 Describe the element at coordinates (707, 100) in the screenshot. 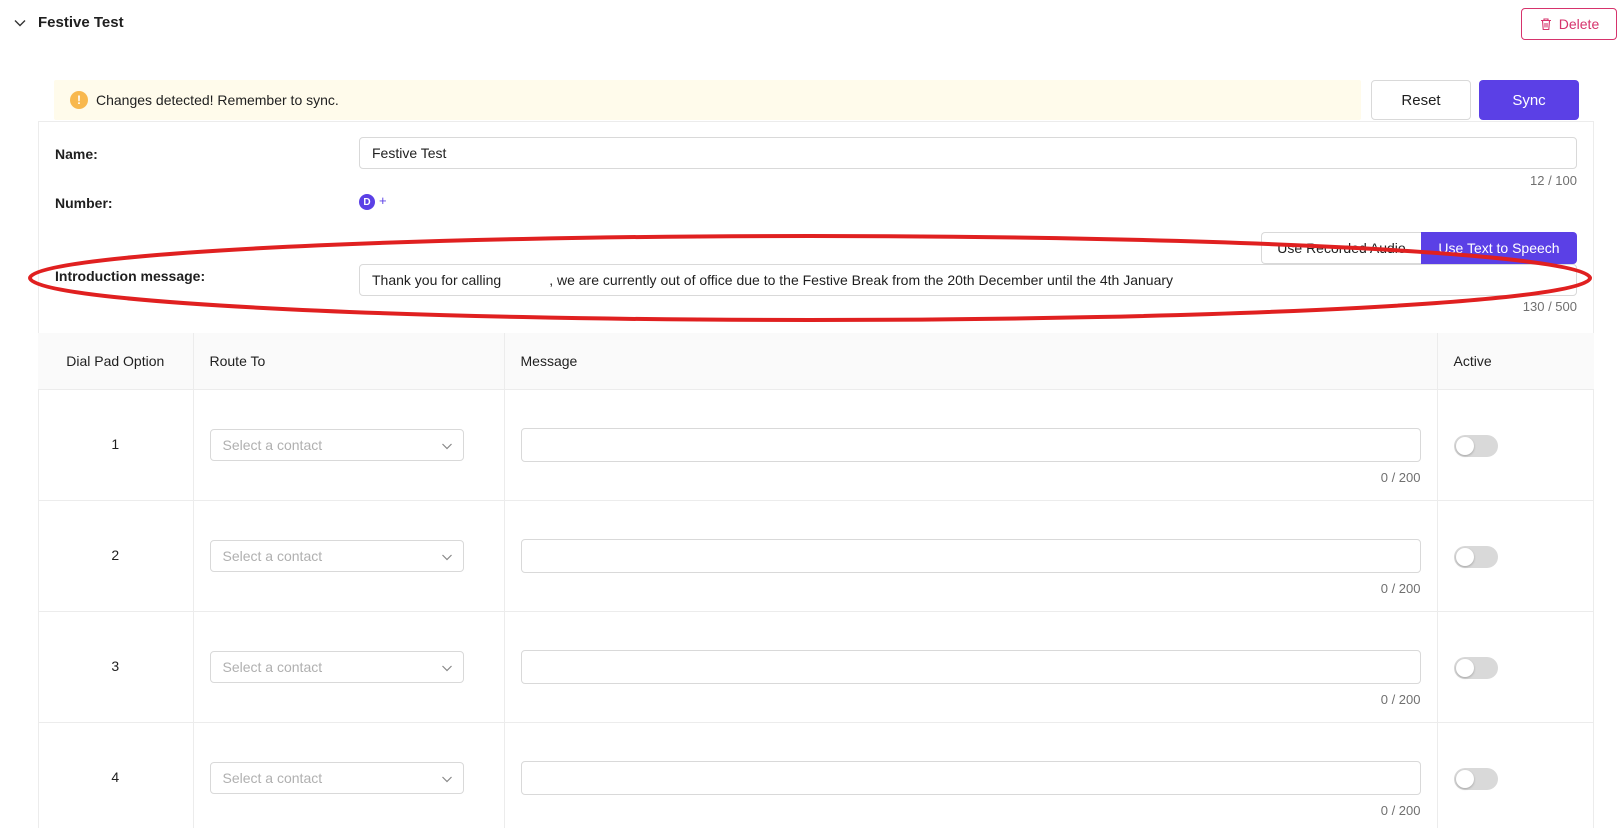

I see `changes-alert: ! Changes detected! Remember to sync.` at that location.